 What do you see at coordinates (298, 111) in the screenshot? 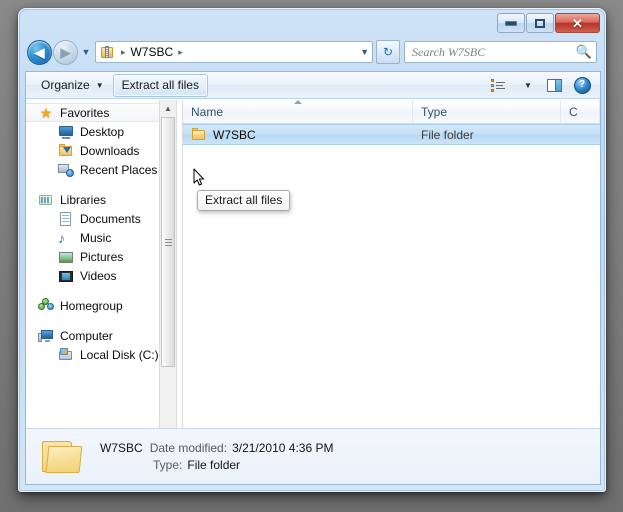
I see `column-header-name: Name` at bounding box center [298, 111].